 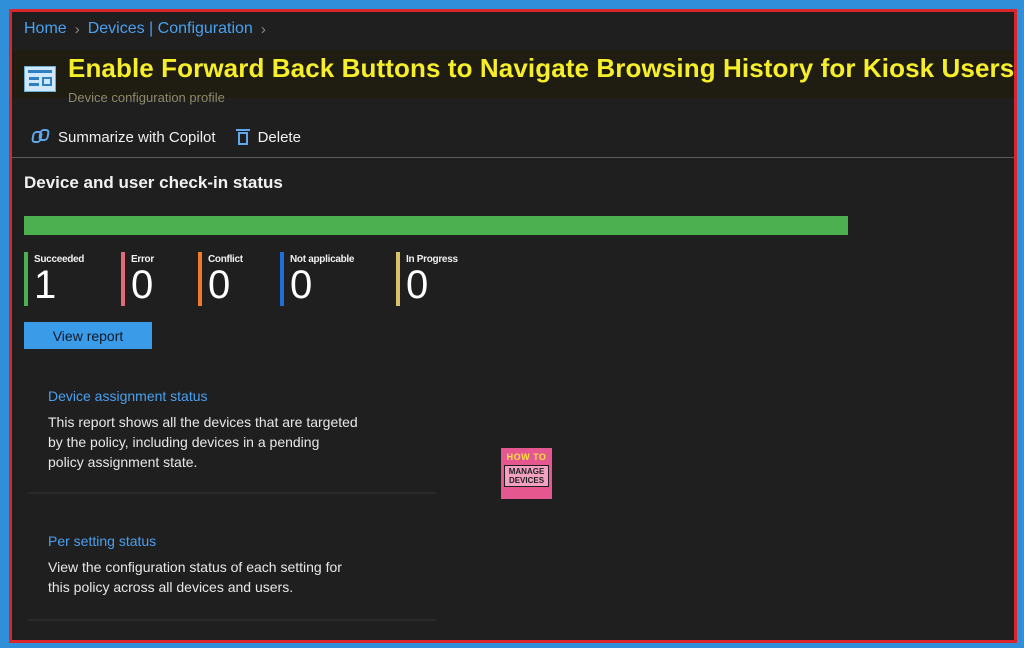 I want to click on stat-conflict: Conflict 0, so click(x=220, y=279).